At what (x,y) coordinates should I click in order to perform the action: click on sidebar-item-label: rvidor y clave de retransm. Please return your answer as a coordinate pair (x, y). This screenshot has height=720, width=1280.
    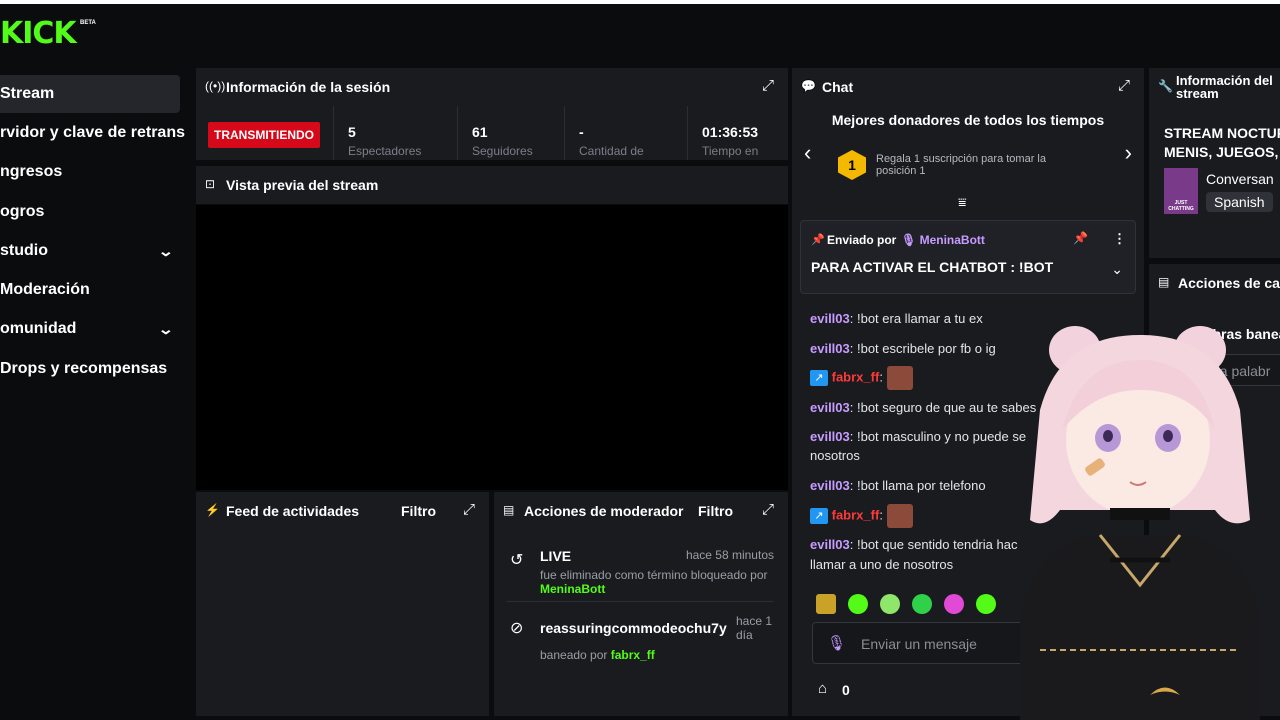
    Looking at the image, I should click on (93, 132).